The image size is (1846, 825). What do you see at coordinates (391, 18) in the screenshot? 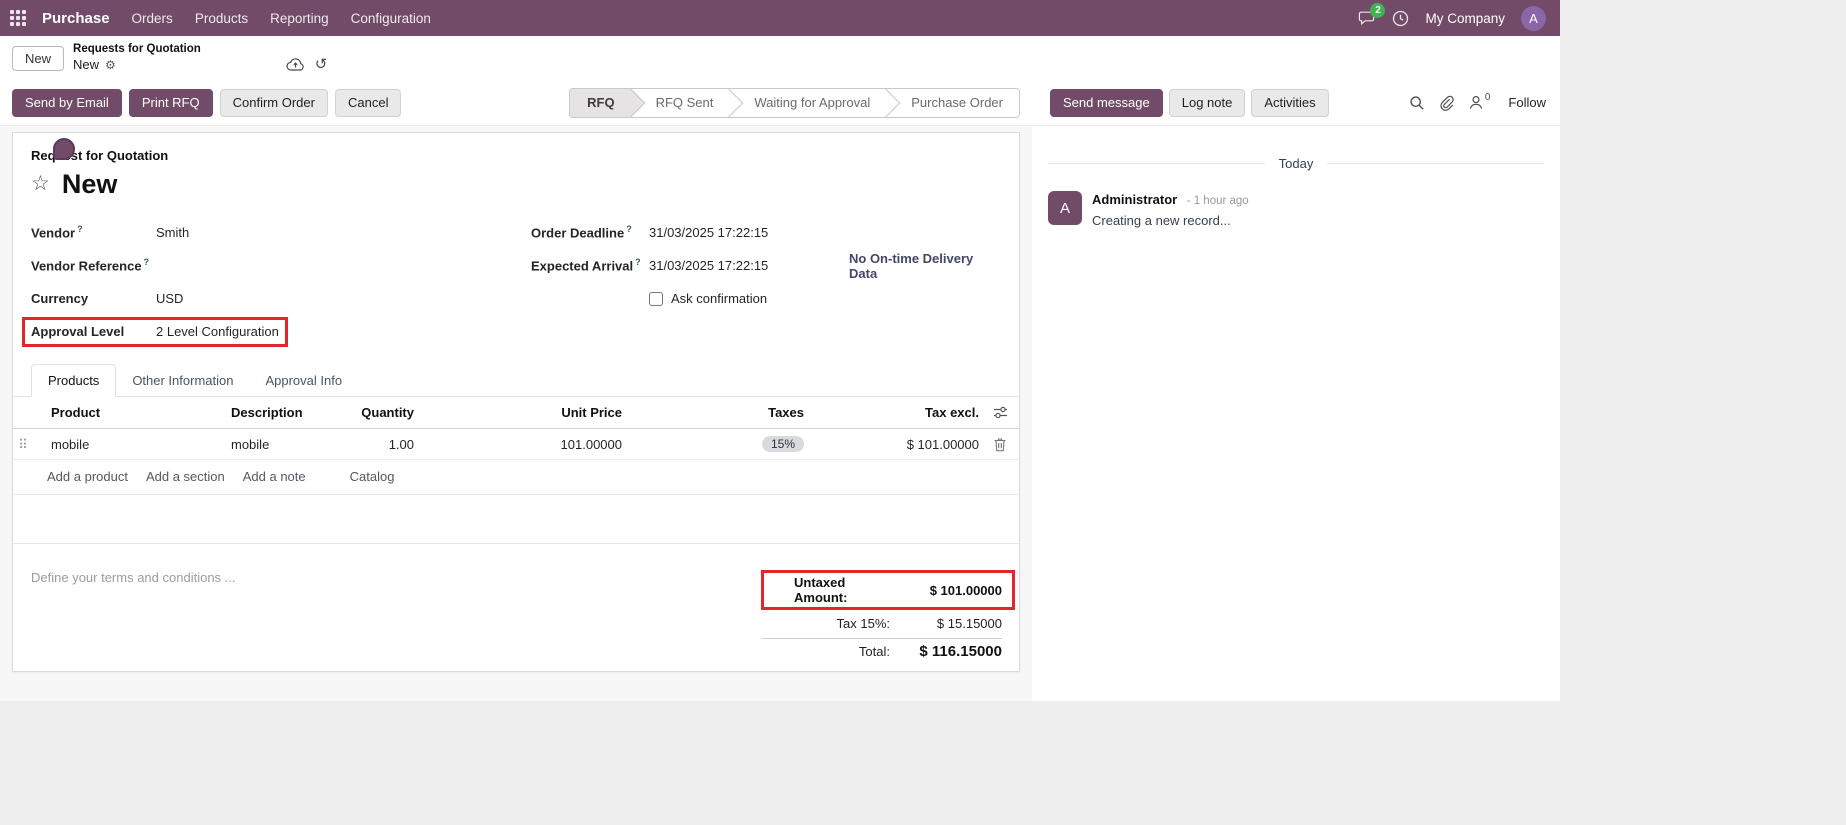
I see `menu-configuration: Configuration` at bounding box center [391, 18].